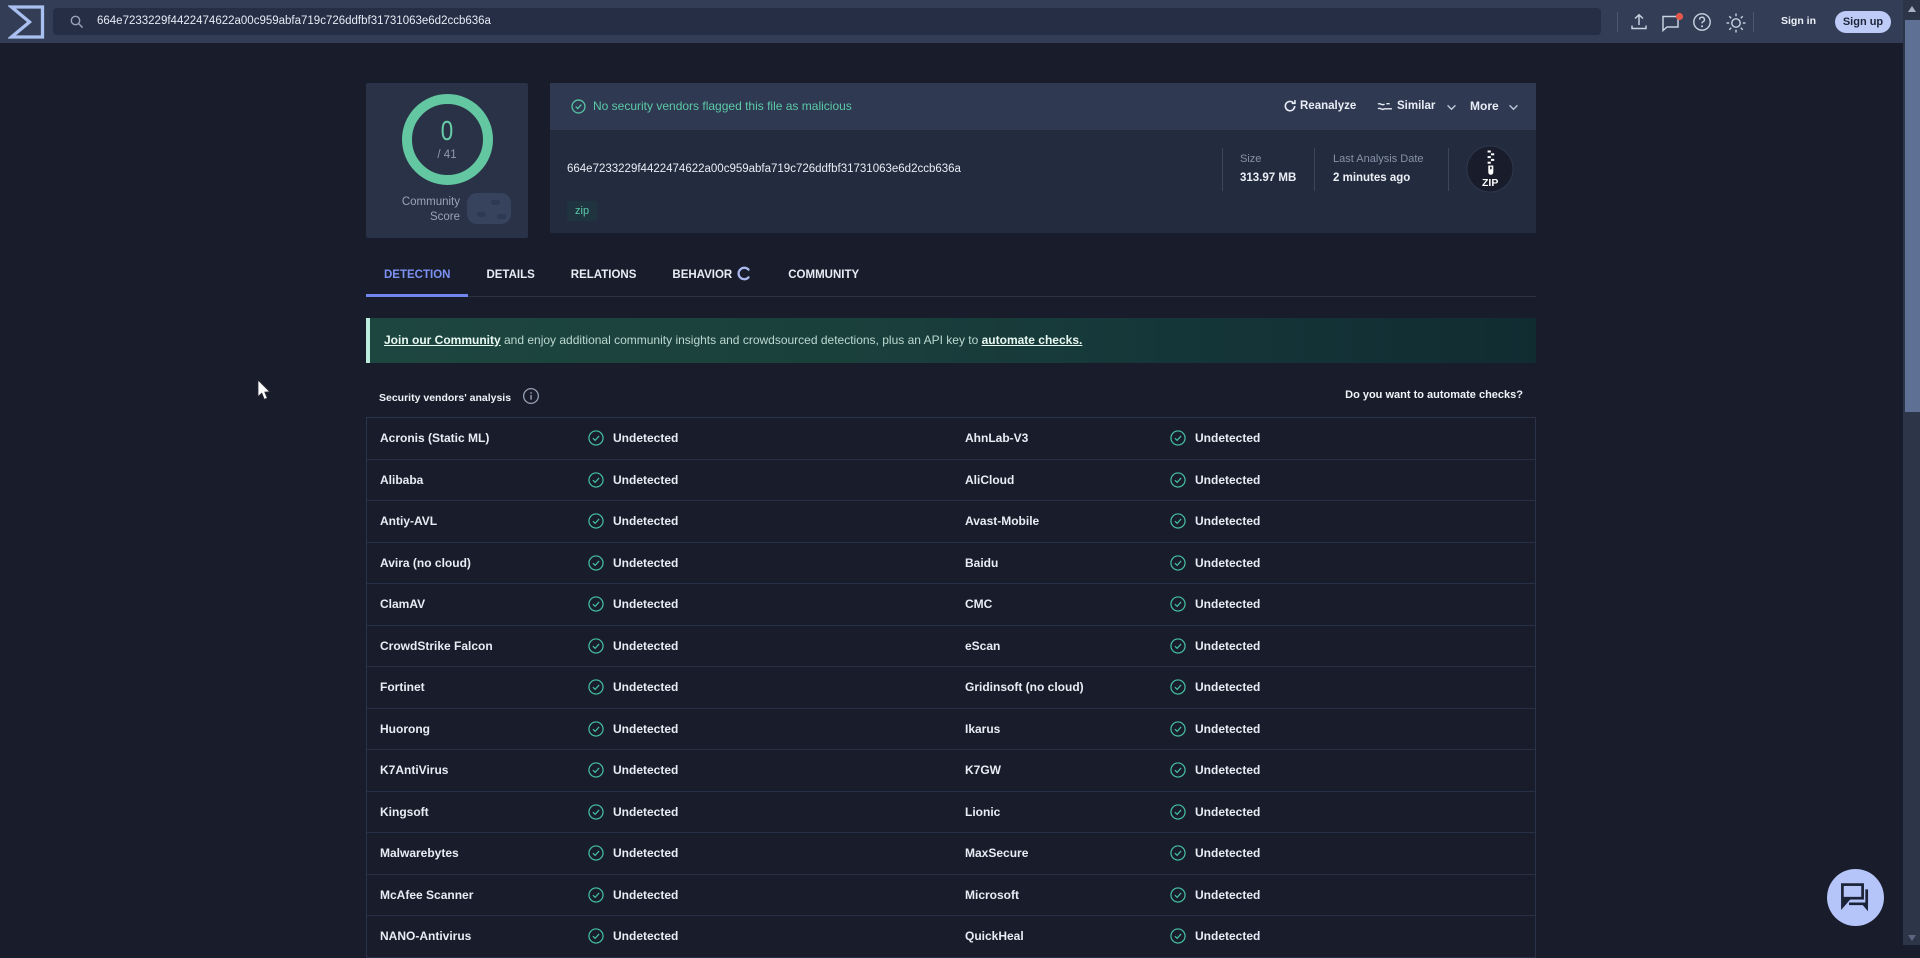 The width and height of the screenshot is (1920, 958). I want to click on svg-text: ZIP, so click(1490, 183).